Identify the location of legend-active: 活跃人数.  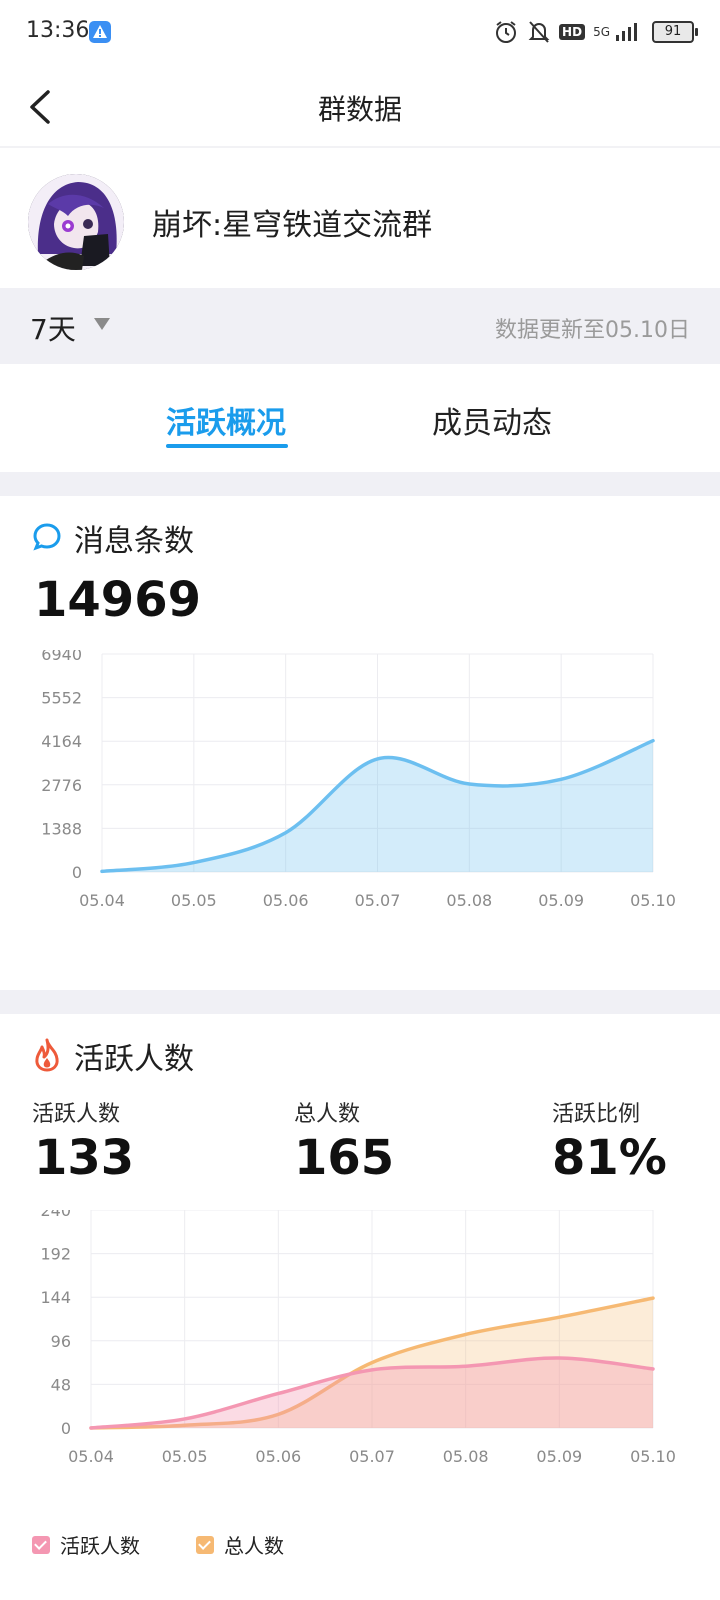
(86, 1544).